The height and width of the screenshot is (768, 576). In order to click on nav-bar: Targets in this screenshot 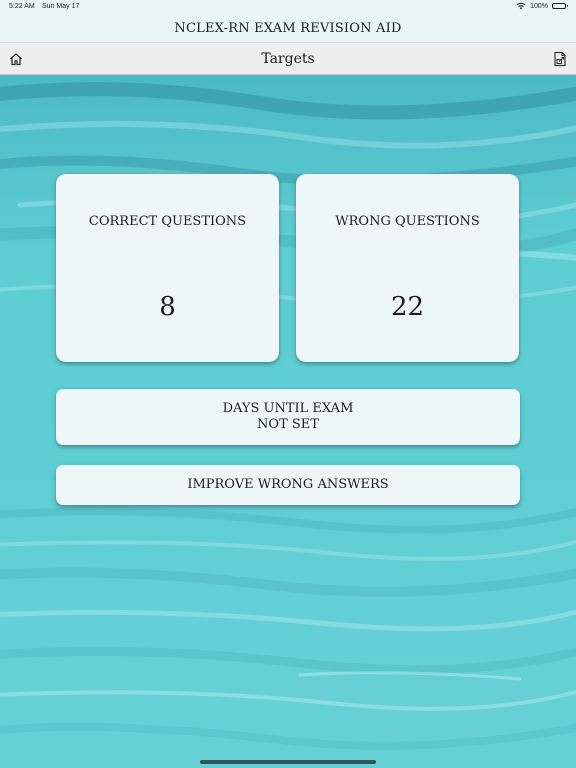, I will do `click(288, 58)`.